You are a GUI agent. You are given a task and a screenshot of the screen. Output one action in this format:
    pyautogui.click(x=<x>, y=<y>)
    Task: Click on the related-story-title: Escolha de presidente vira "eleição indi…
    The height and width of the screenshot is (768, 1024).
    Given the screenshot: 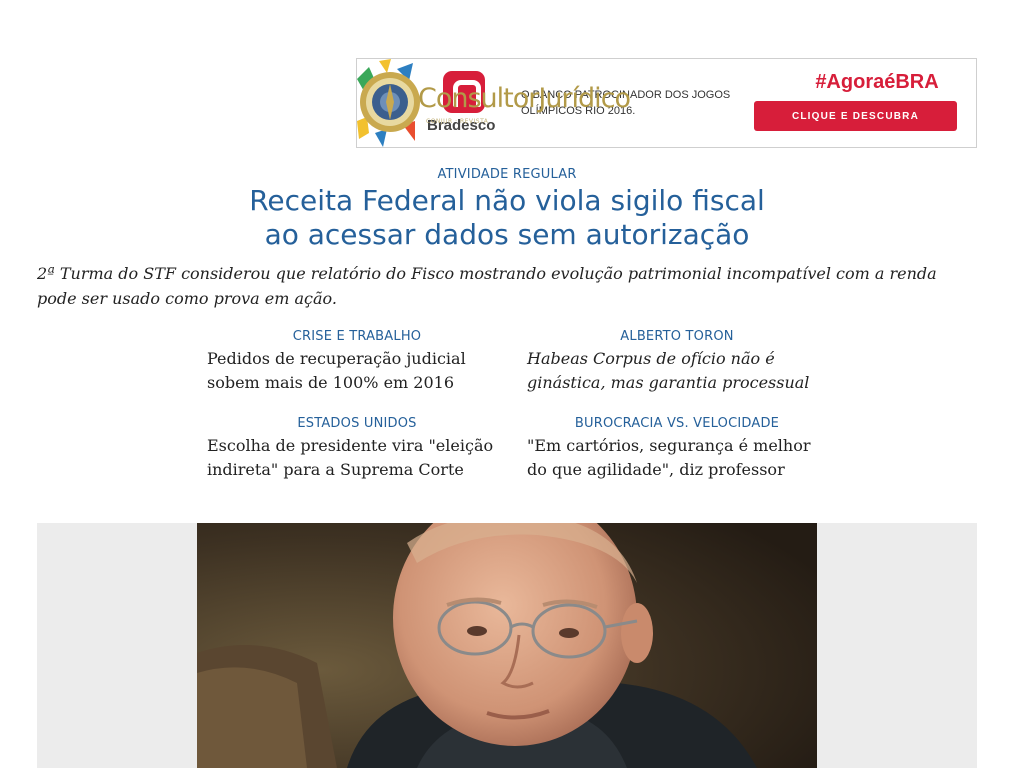 What is the action you would take?
    pyautogui.click(x=357, y=458)
    